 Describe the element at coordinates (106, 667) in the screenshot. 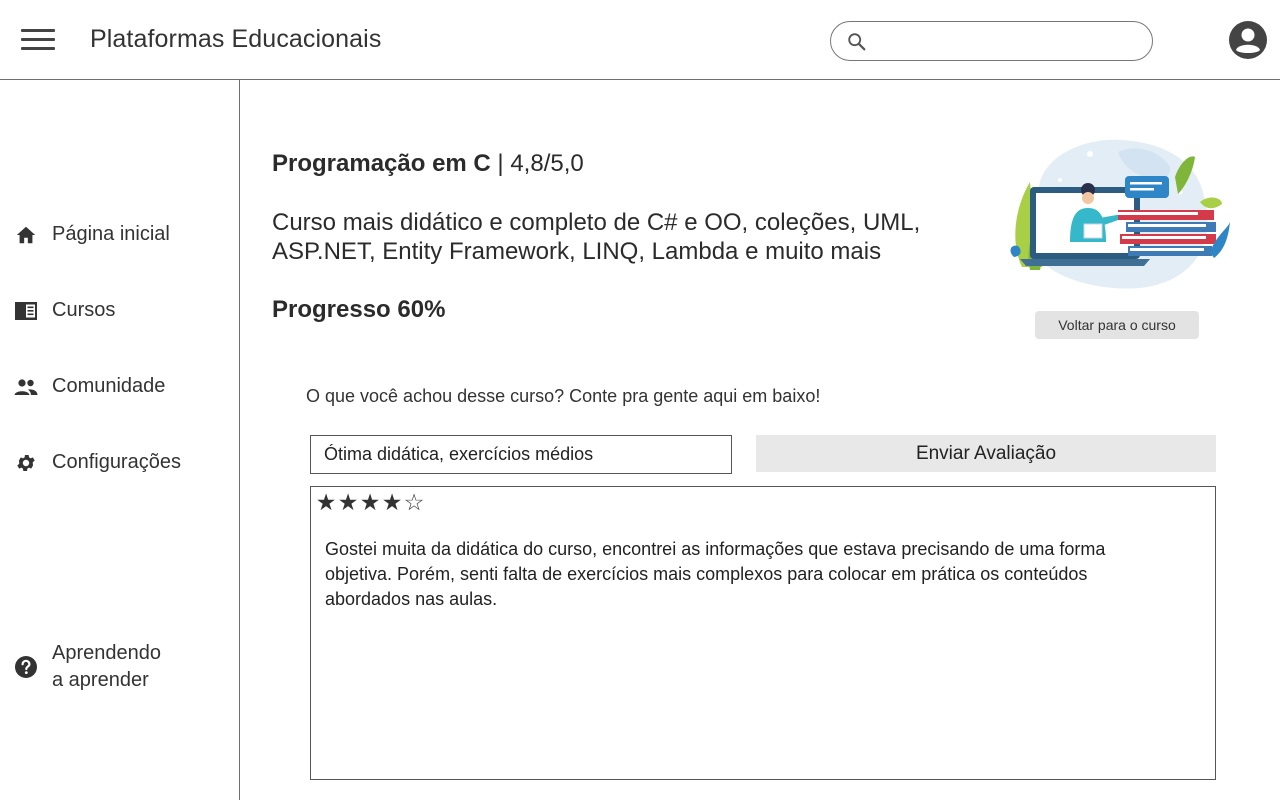

I see `sidebar-item-label: Aprendendo a aprender` at that location.